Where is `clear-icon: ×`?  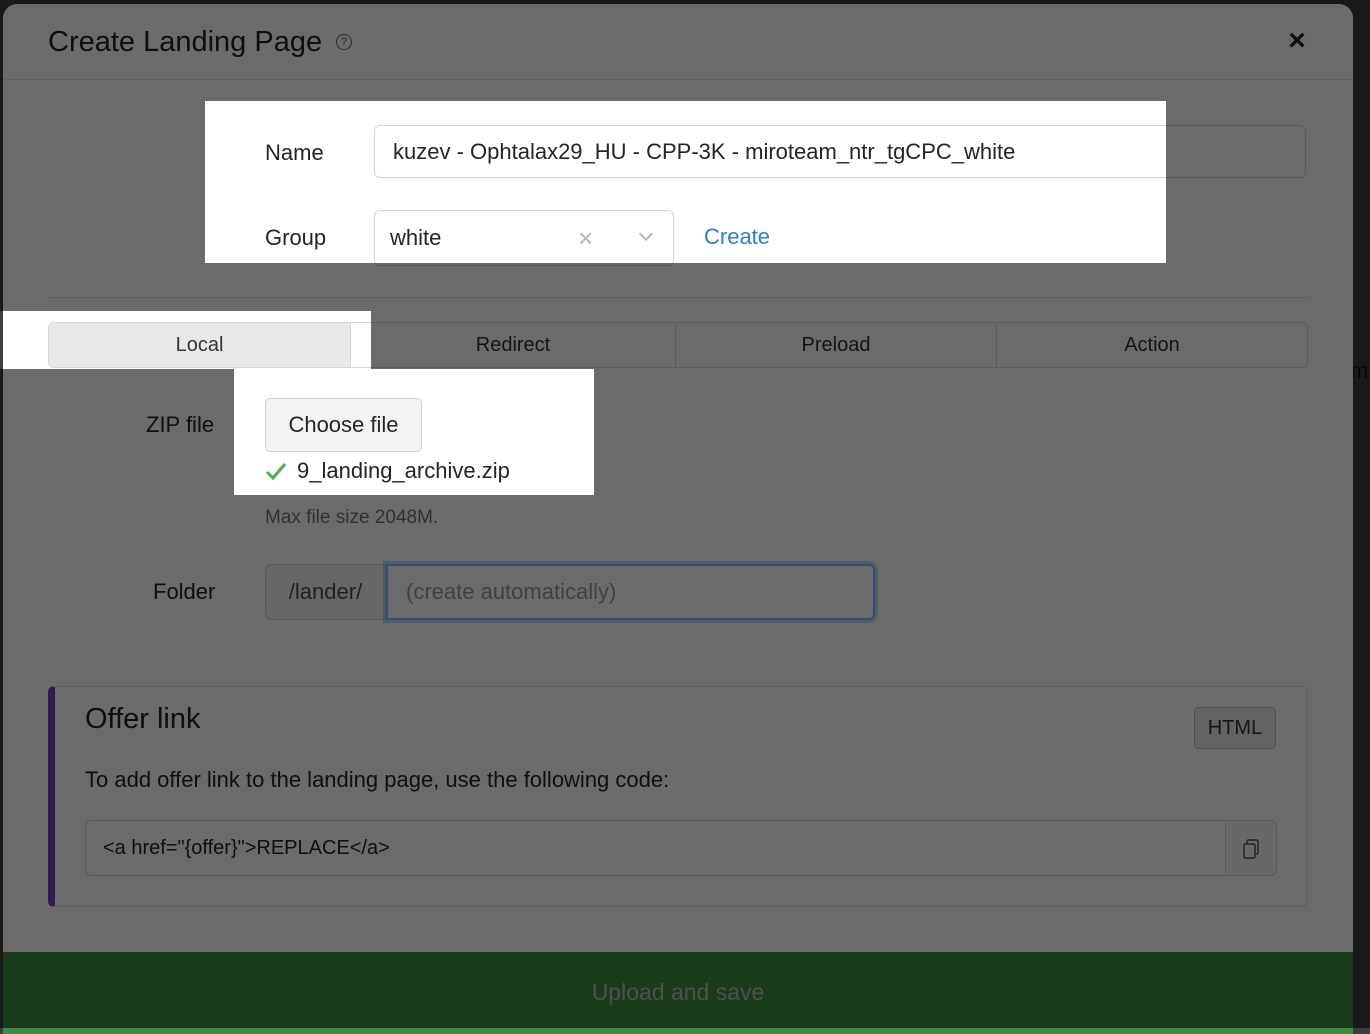 clear-icon: × is located at coordinates (585, 238).